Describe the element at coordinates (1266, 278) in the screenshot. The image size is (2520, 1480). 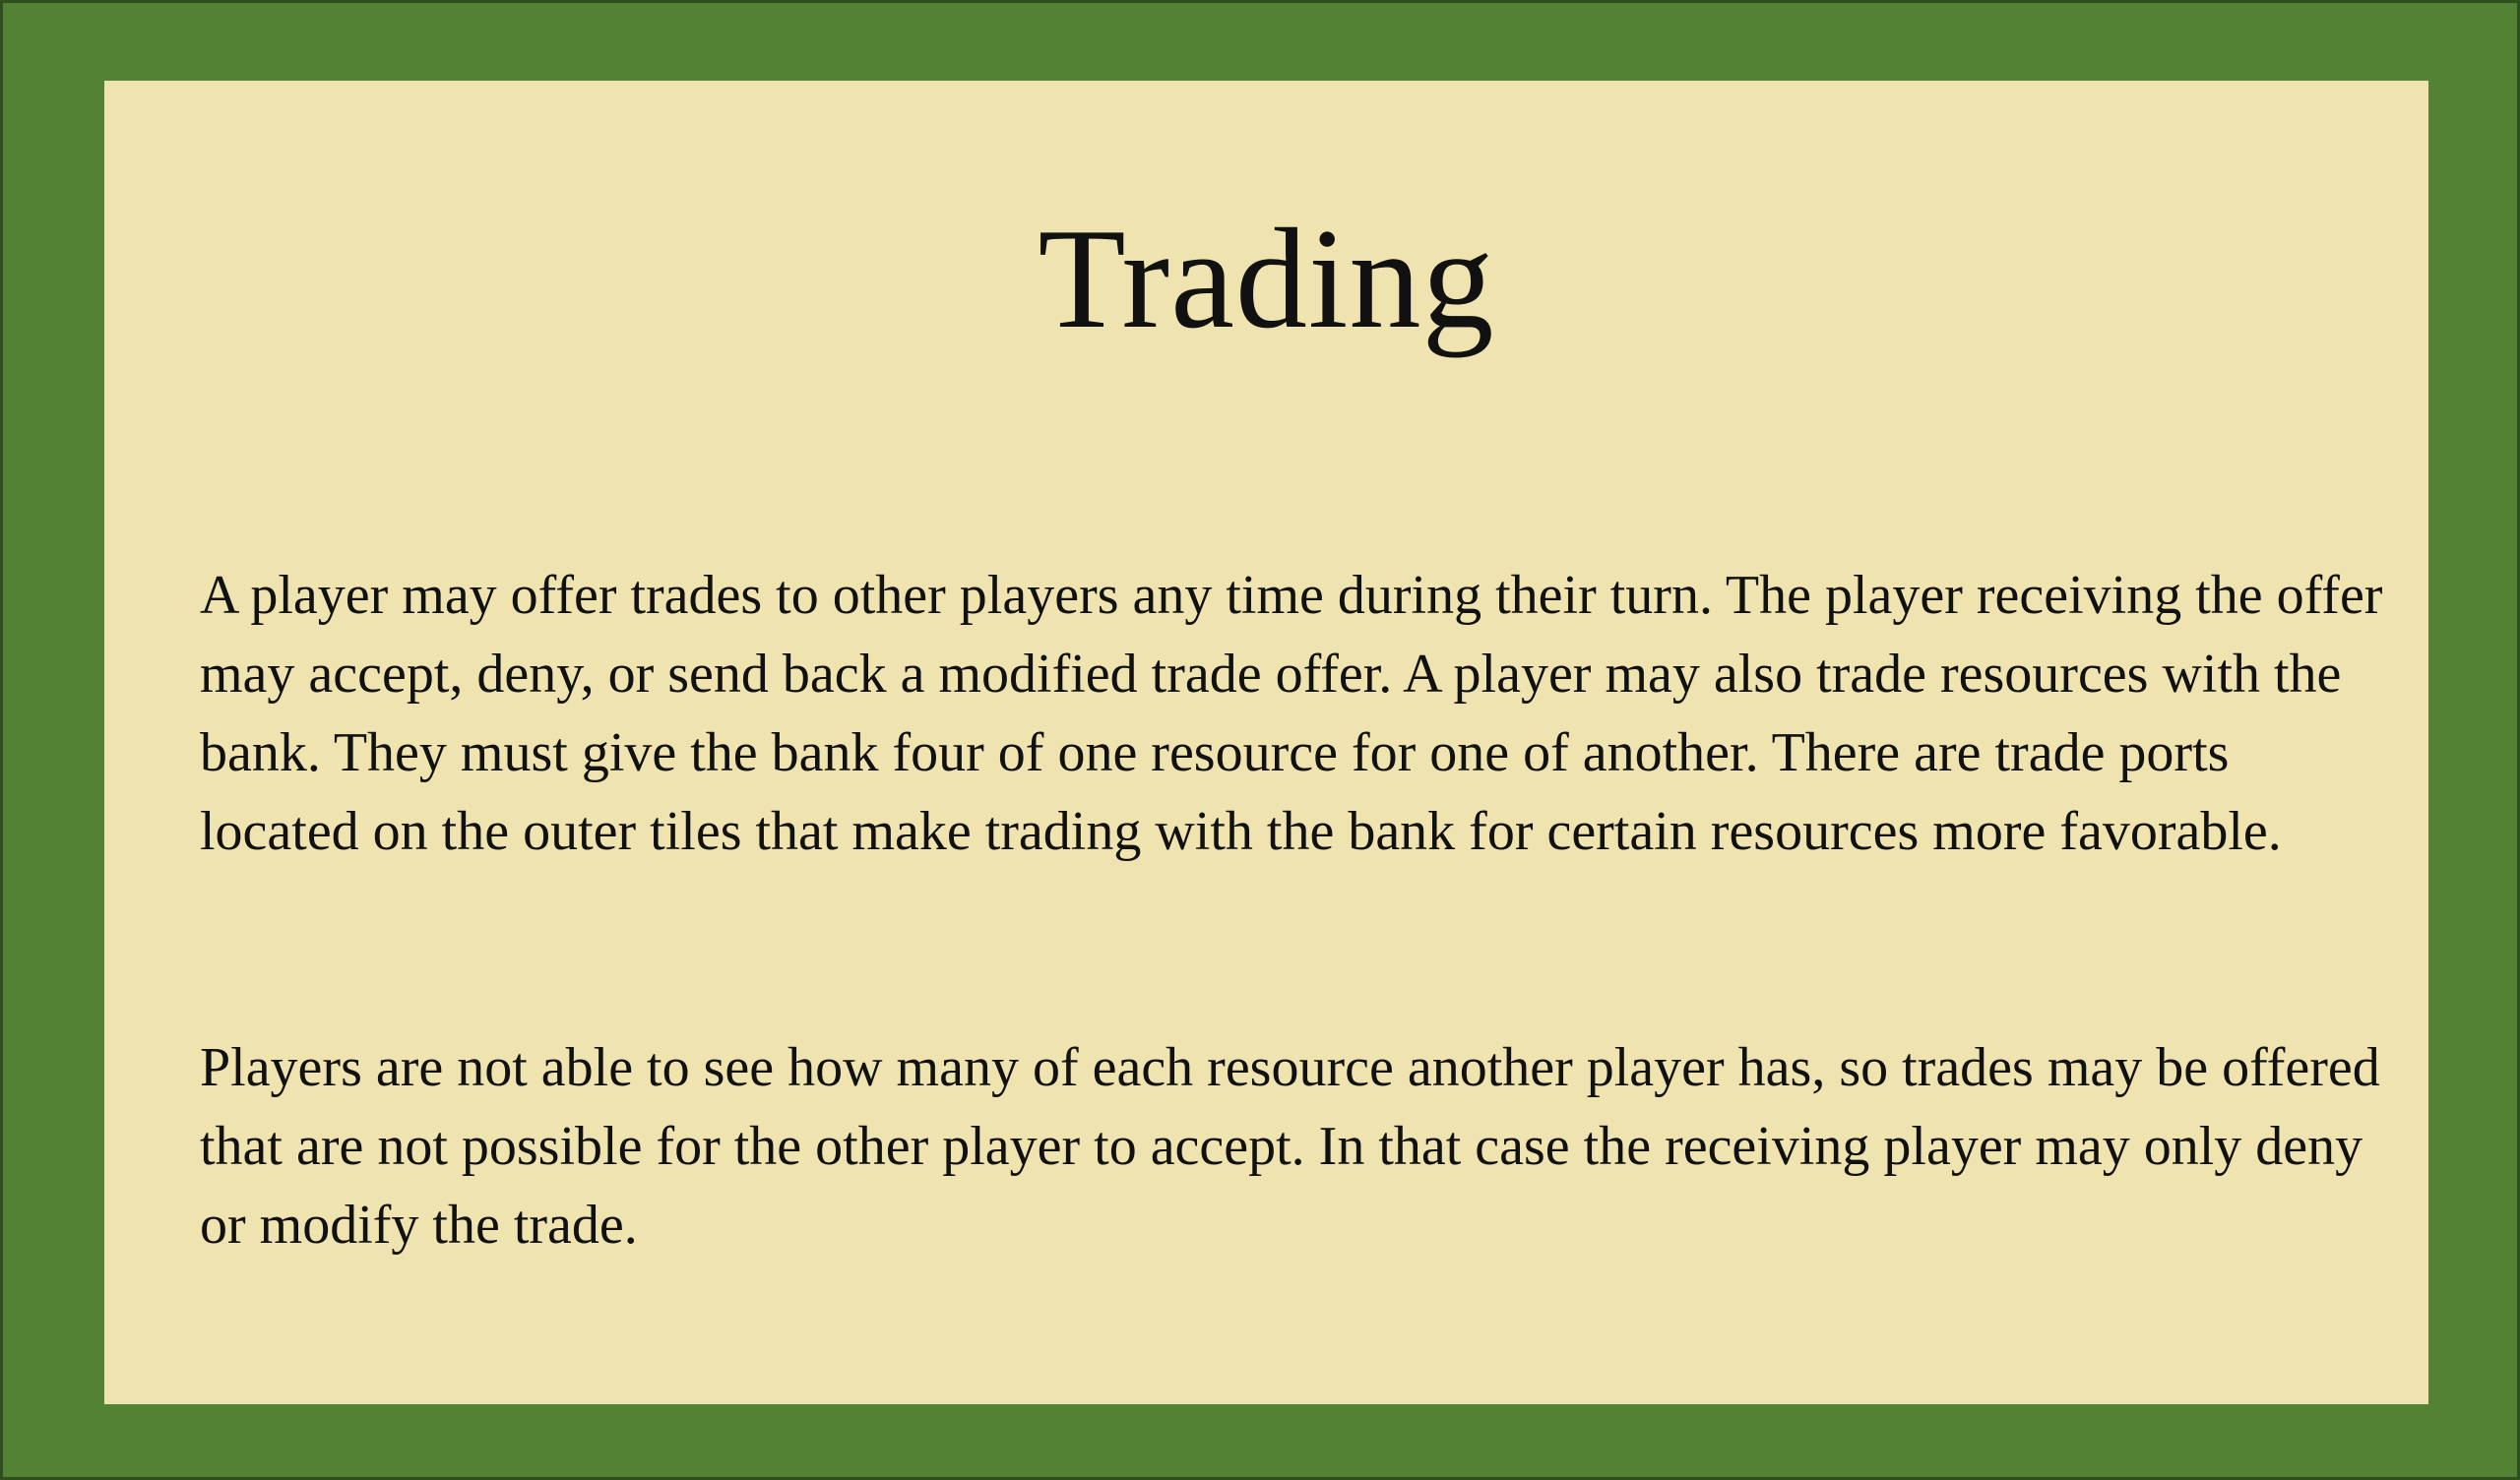
I see `slide-title: Trading` at that location.